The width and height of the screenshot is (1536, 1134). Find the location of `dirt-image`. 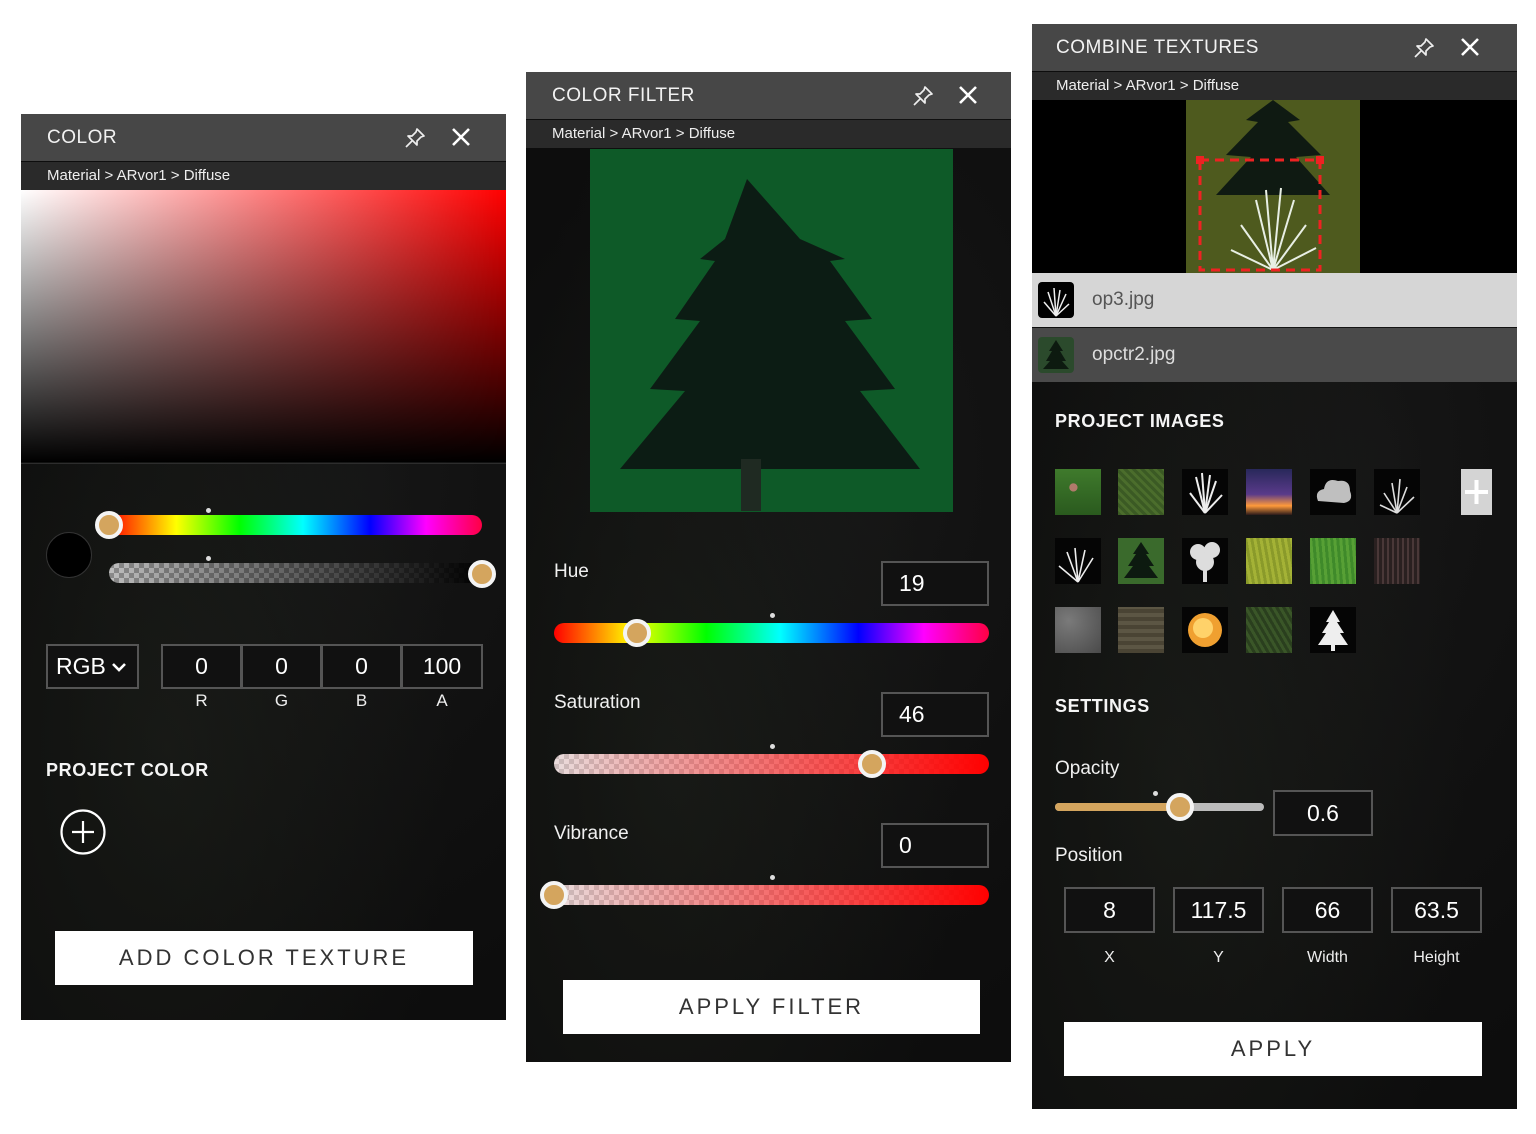

dirt-image is located at coordinates (1141, 630).